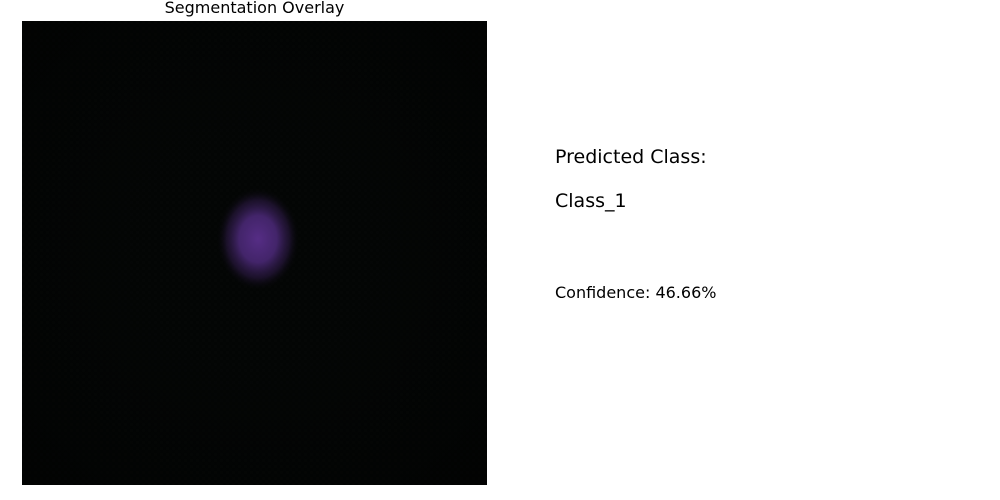 The image size is (1000, 500). What do you see at coordinates (636, 292) in the screenshot?
I see `confidence-text: Confidence: 46.66%` at bounding box center [636, 292].